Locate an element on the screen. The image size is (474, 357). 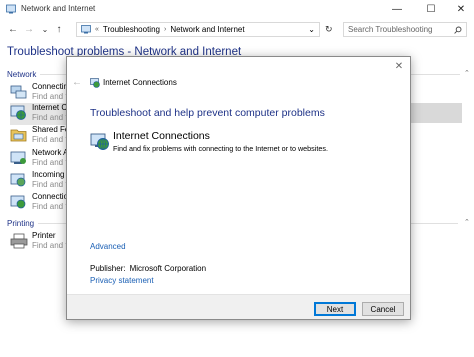
back-arrow-icon: ← is located at coordinates (13, 29).